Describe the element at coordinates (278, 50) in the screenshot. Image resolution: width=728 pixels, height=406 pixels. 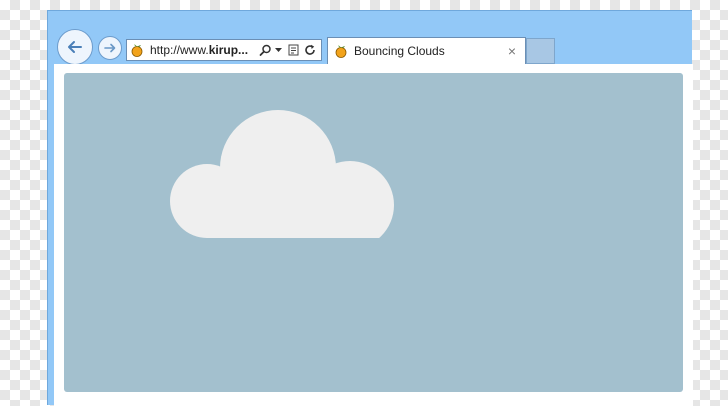
I see `dropdown-arrow-icon` at that location.